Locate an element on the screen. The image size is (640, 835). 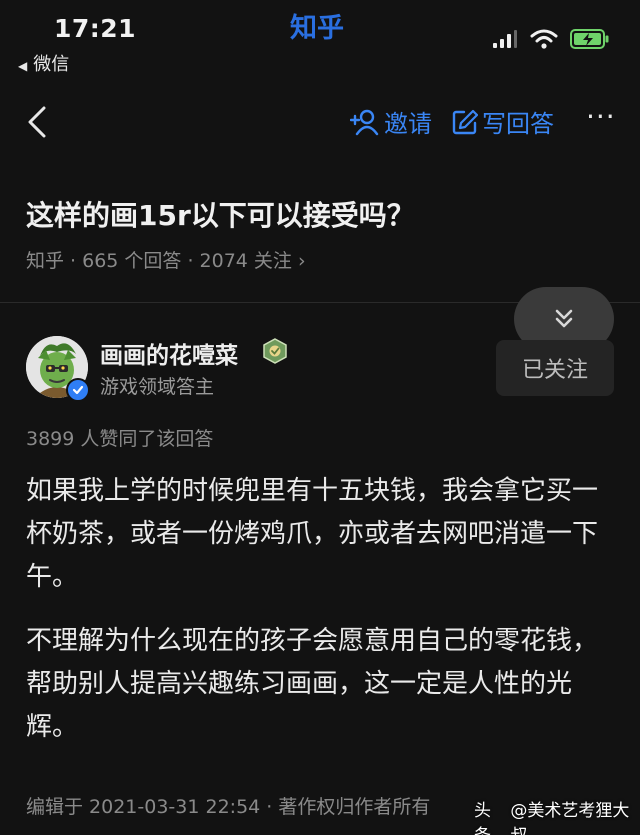
watermark: 头条 @美术艺考狸大叔 is located at coordinates (557, 815).